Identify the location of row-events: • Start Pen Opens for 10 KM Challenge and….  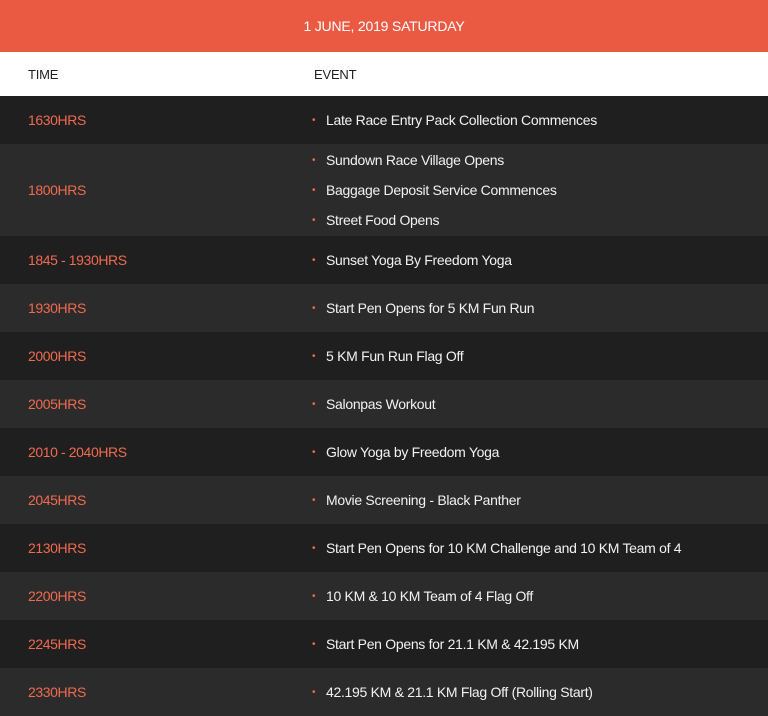
(540, 548).